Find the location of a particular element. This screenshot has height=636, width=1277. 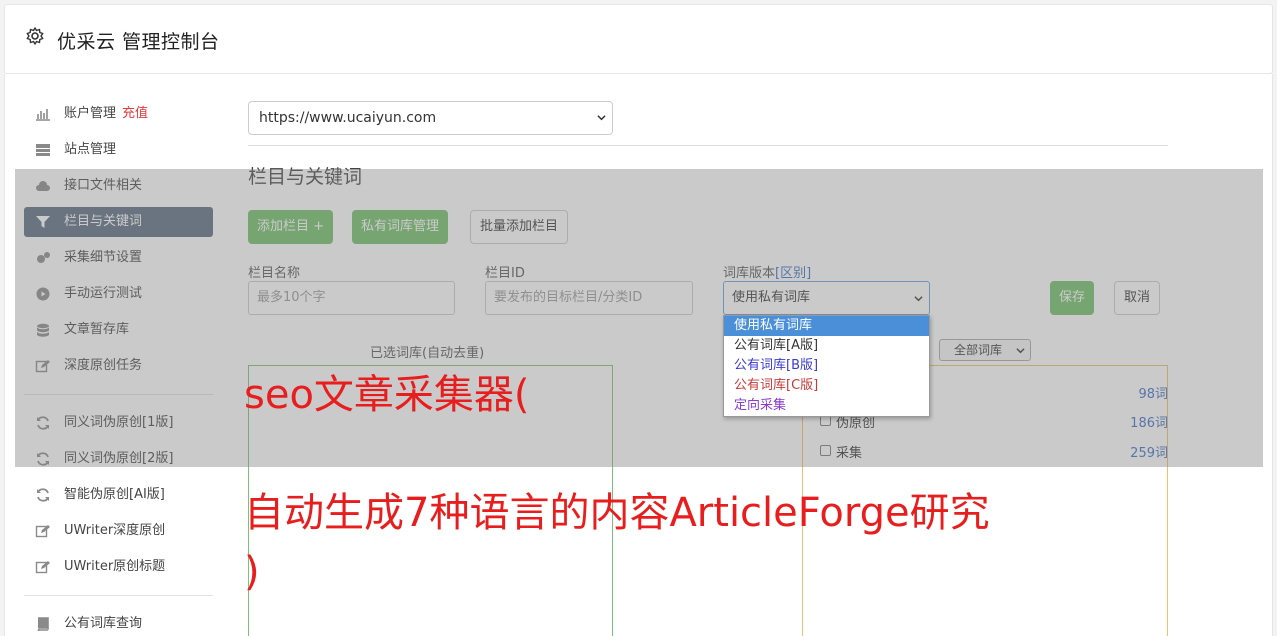

book-icon is located at coordinates (43, 624).